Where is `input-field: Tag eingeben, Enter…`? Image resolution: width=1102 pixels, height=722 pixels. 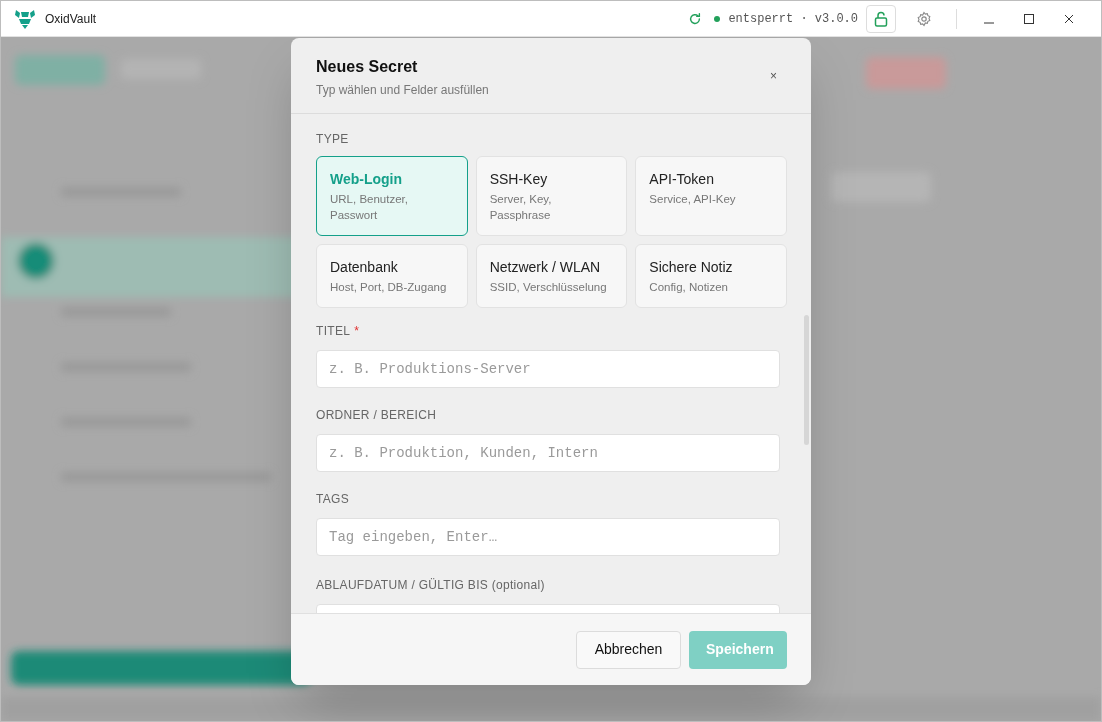
input-field: Tag eingeben, Enter… is located at coordinates (548, 537).